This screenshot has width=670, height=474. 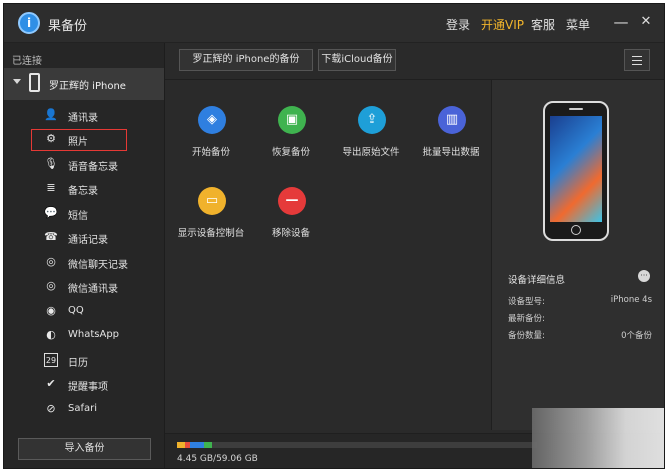 I want to click on message-icon: 💬, so click(x=51, y=212).